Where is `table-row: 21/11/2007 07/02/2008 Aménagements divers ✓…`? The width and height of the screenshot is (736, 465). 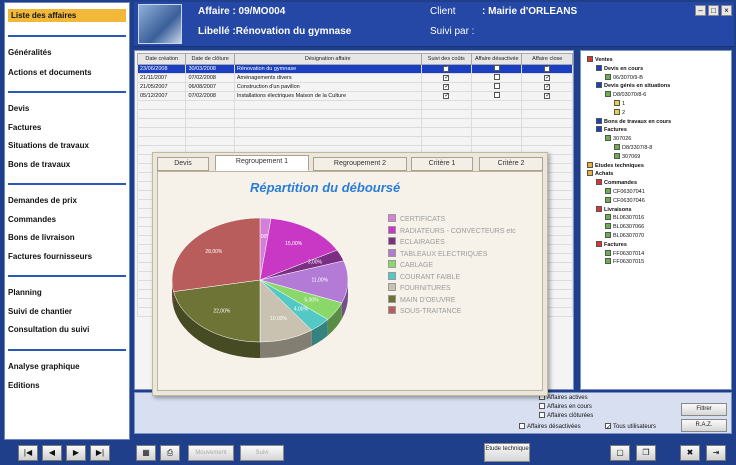
table-row: 21/11/2007 07/02/2008 Aménagements divers ✓… is located at coordinates (354, 78).